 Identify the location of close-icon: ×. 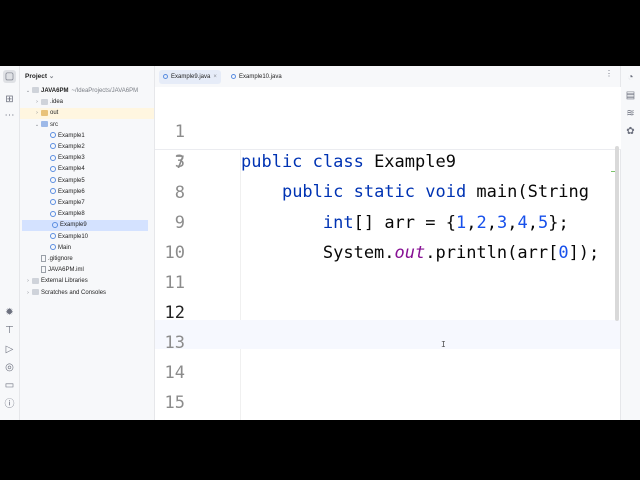
(215, 77).